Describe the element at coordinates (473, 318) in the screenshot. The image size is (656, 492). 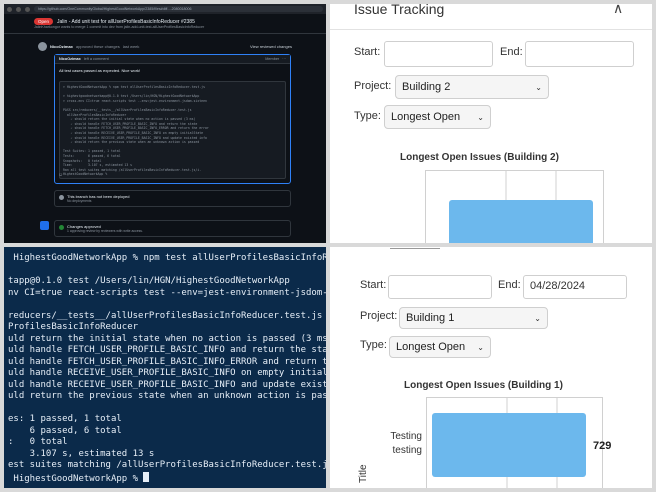
I see `project-select: Building 1 ⌄` at that location.